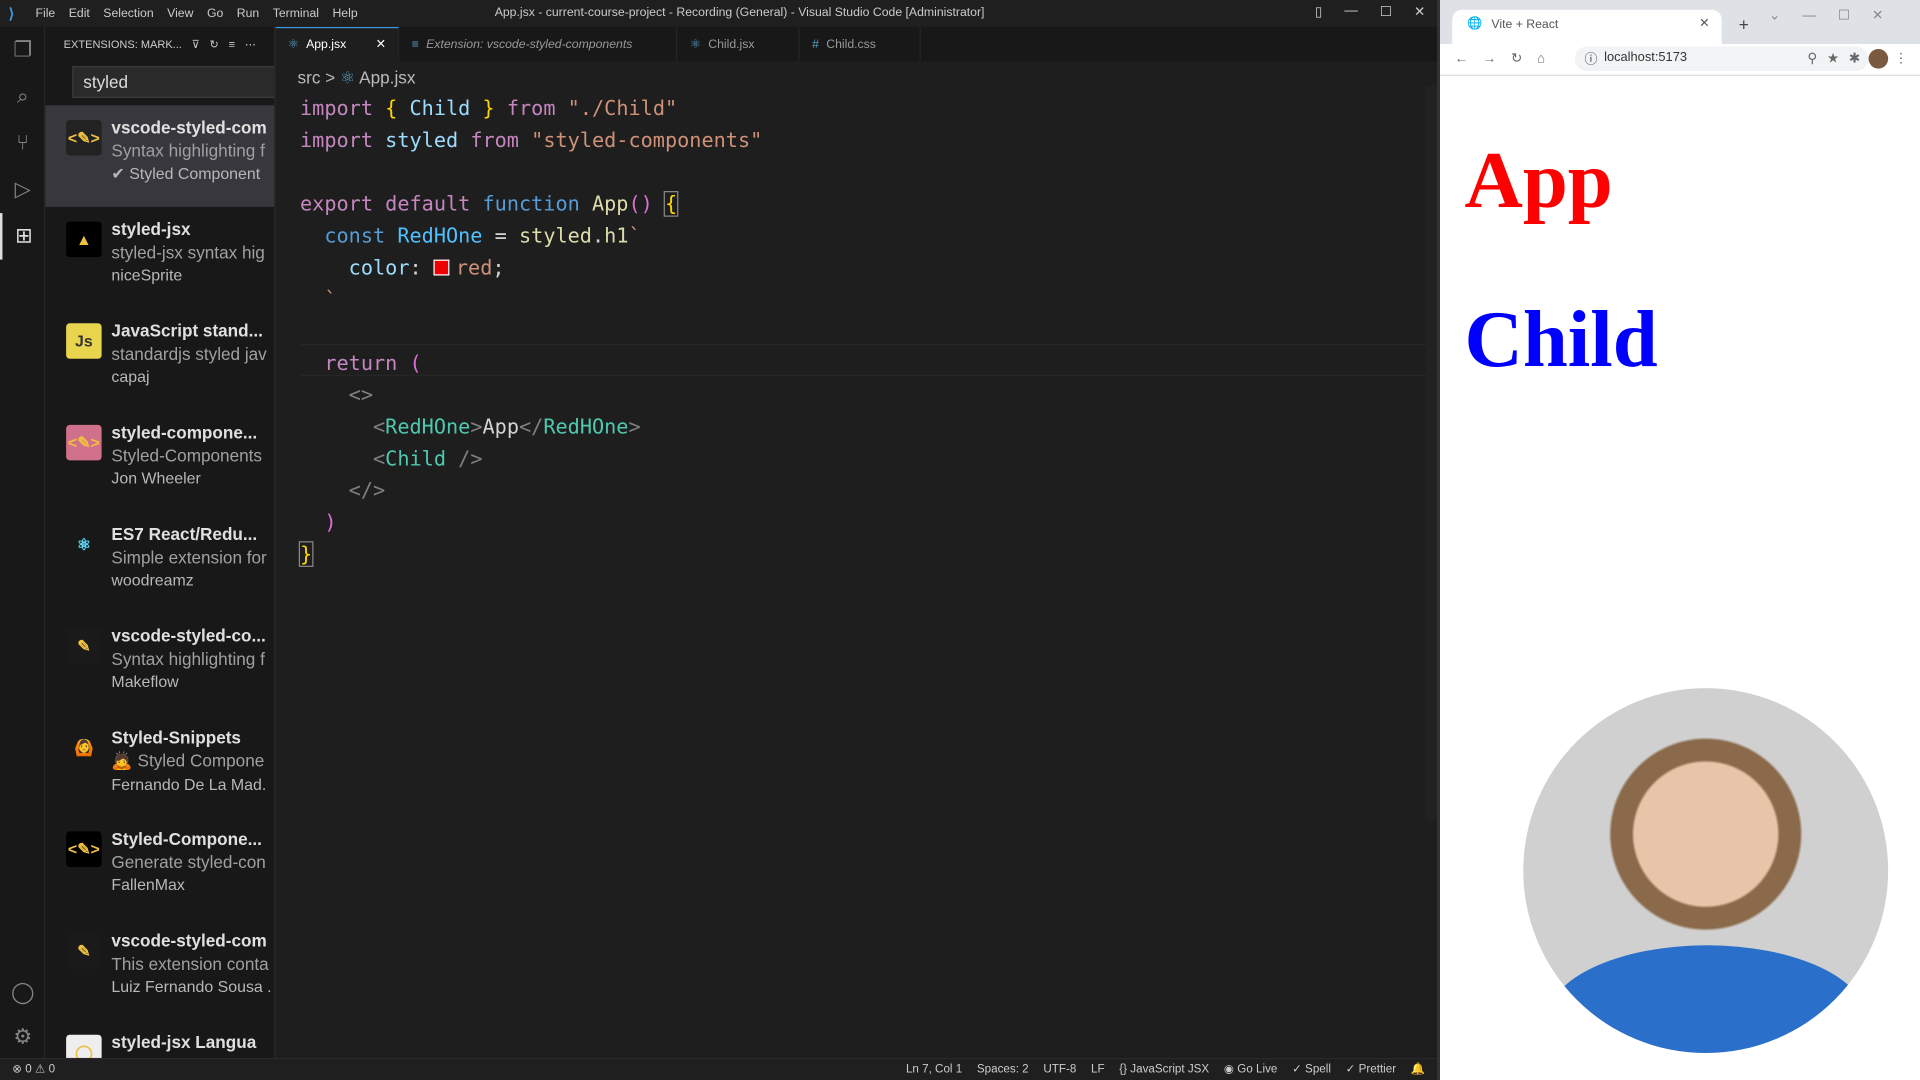 This screenshot has height=1080, width=1920. What do you see at coordinates (1744, 25) in the screenshot?
I see `new-tab-button: +` at bounding box center [1744, 25].